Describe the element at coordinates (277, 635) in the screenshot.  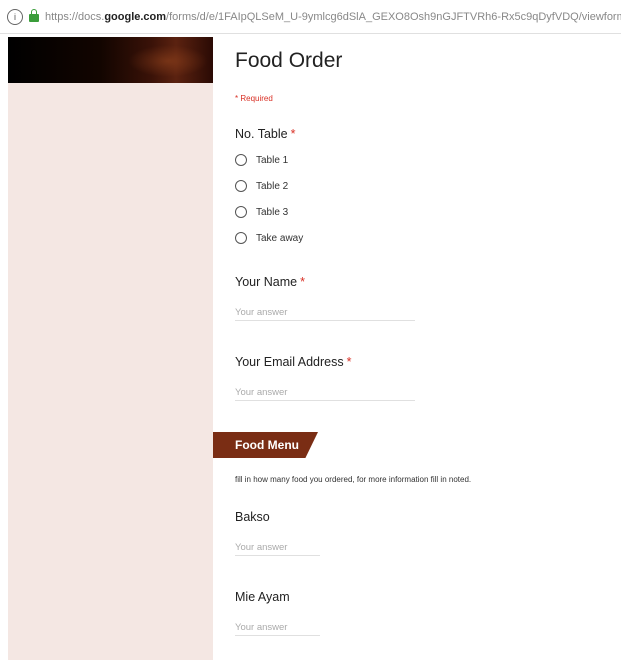
I see `mie-ayam-input-underline` at that location.